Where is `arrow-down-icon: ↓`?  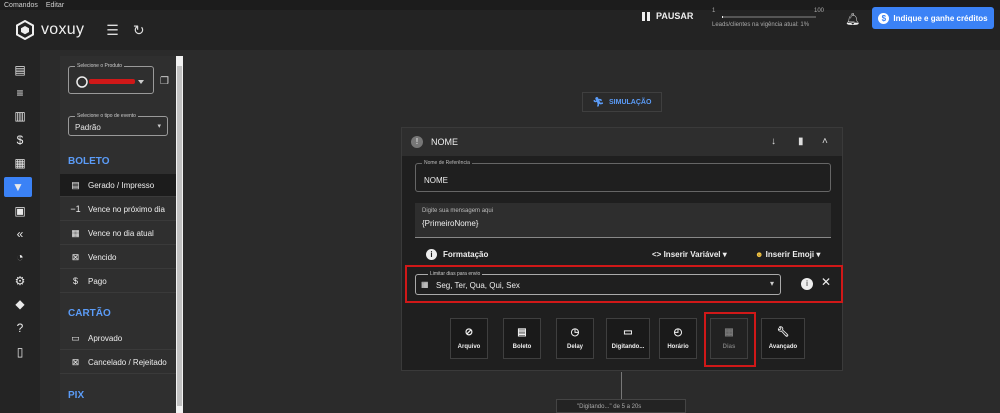
arrow-down-icon: ↓ is located at coordinates (773, 141).